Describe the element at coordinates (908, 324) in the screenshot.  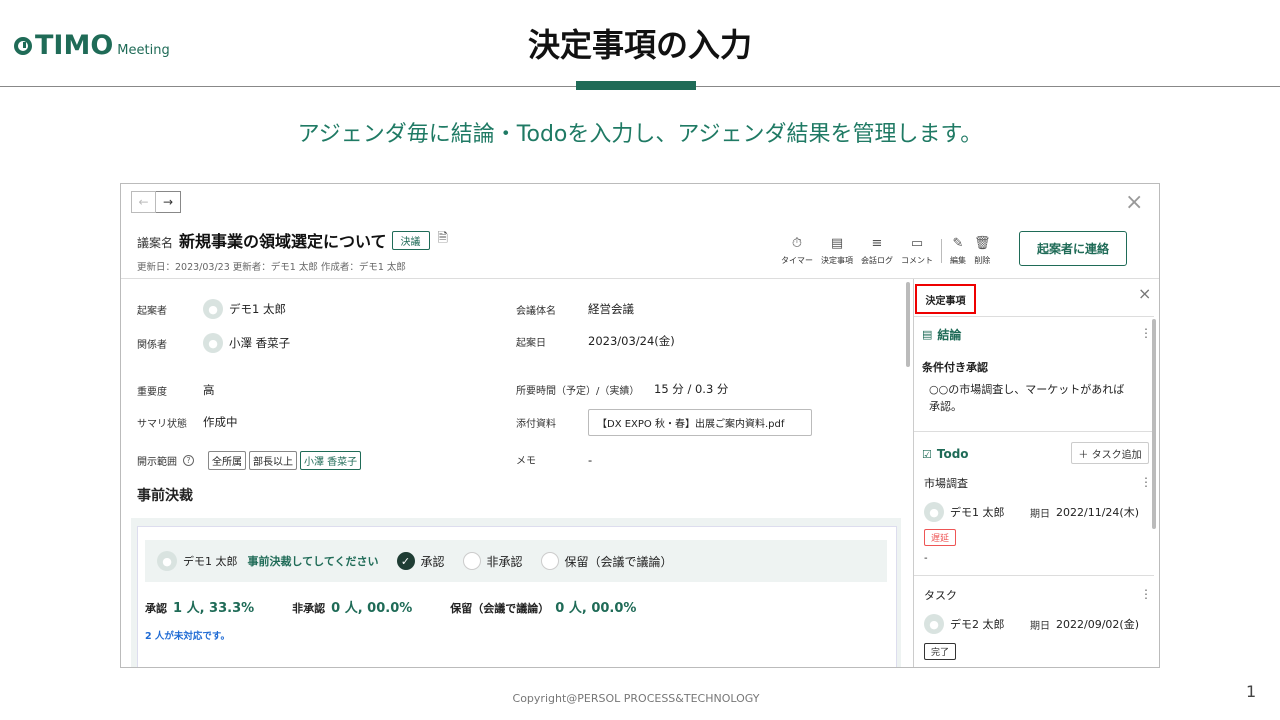
I see `main-scrollbar` at that location.